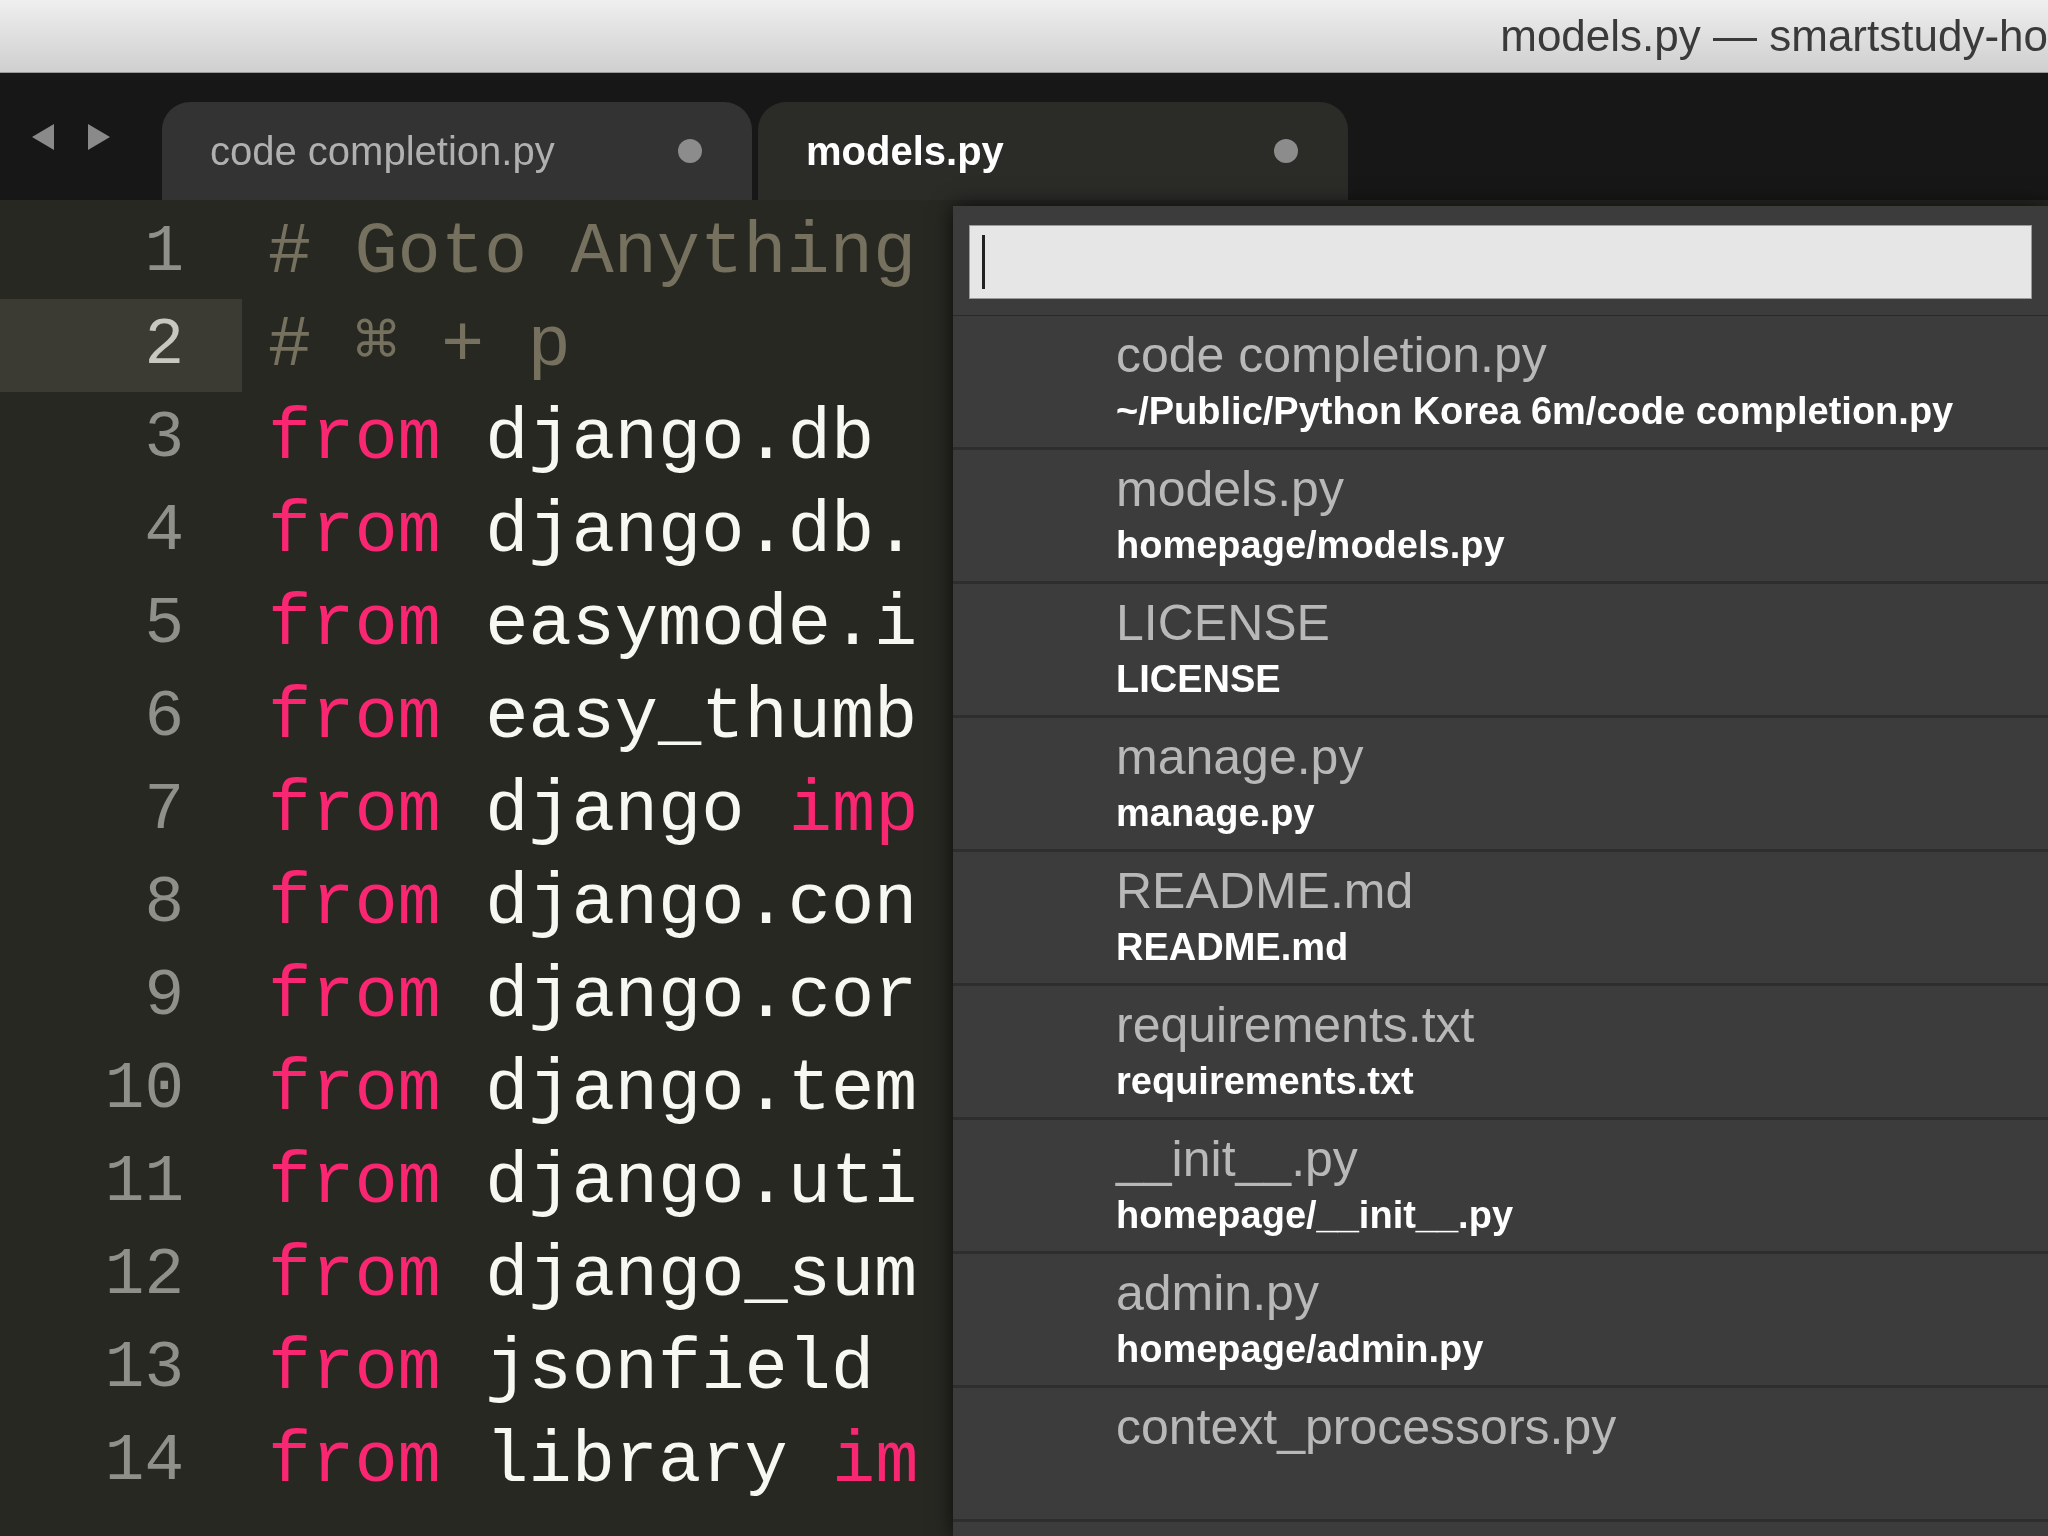  I want to click on window-title: models.py — smartstudy-ho, so click(1774, 36).